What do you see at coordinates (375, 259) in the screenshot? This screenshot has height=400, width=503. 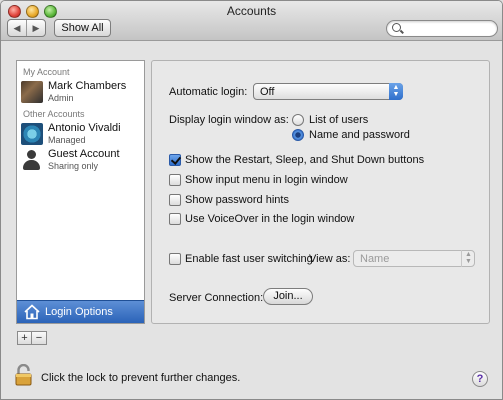 I see `view-as-value: Name` at bounding box center [375, 259].